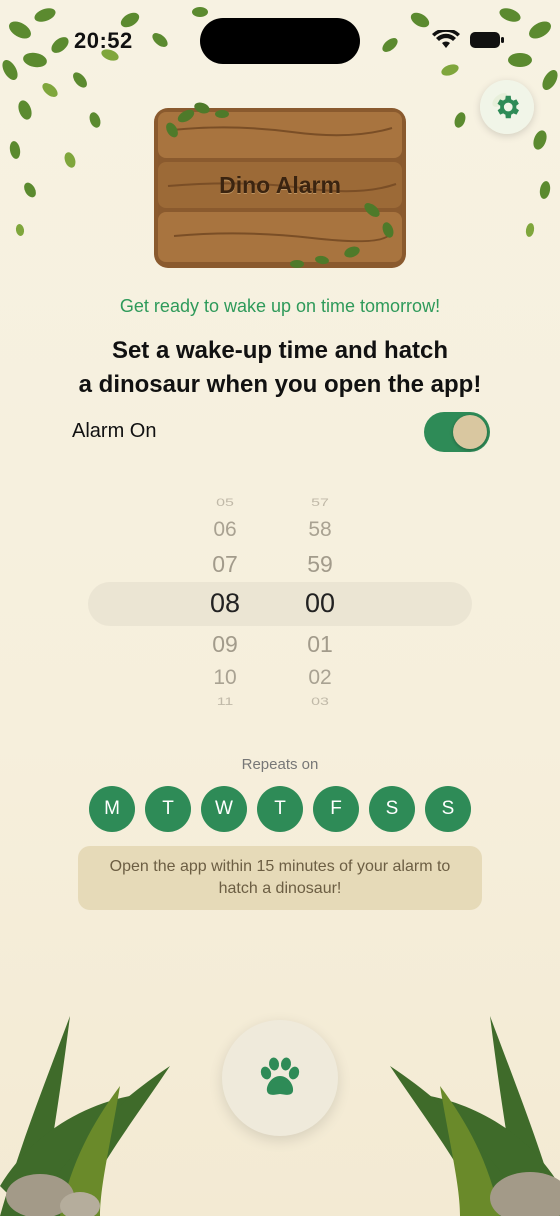 The width and height of the screenshot is (560, 1216). Describe the element at coordinates (487, 42) in the screenshot. I see `battery-icon` at that location.